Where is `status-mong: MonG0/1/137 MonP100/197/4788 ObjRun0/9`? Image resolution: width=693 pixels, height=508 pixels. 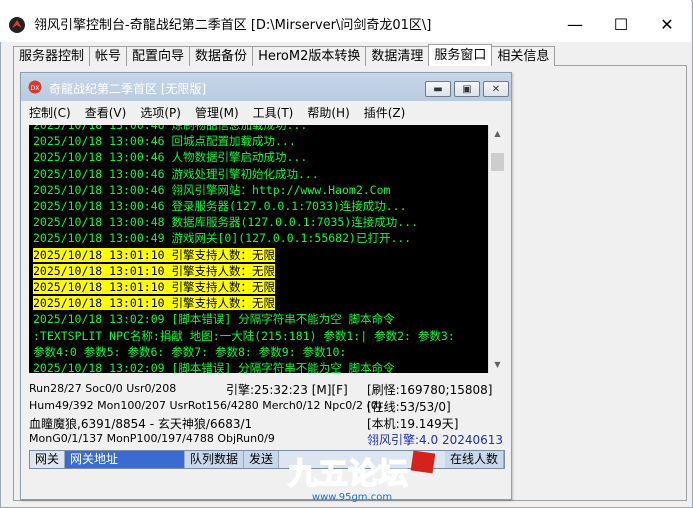
status-mong: MonG0/1/137 MonP100/197/4788 ObjRun0/9 is located at coordinates (152, 438).